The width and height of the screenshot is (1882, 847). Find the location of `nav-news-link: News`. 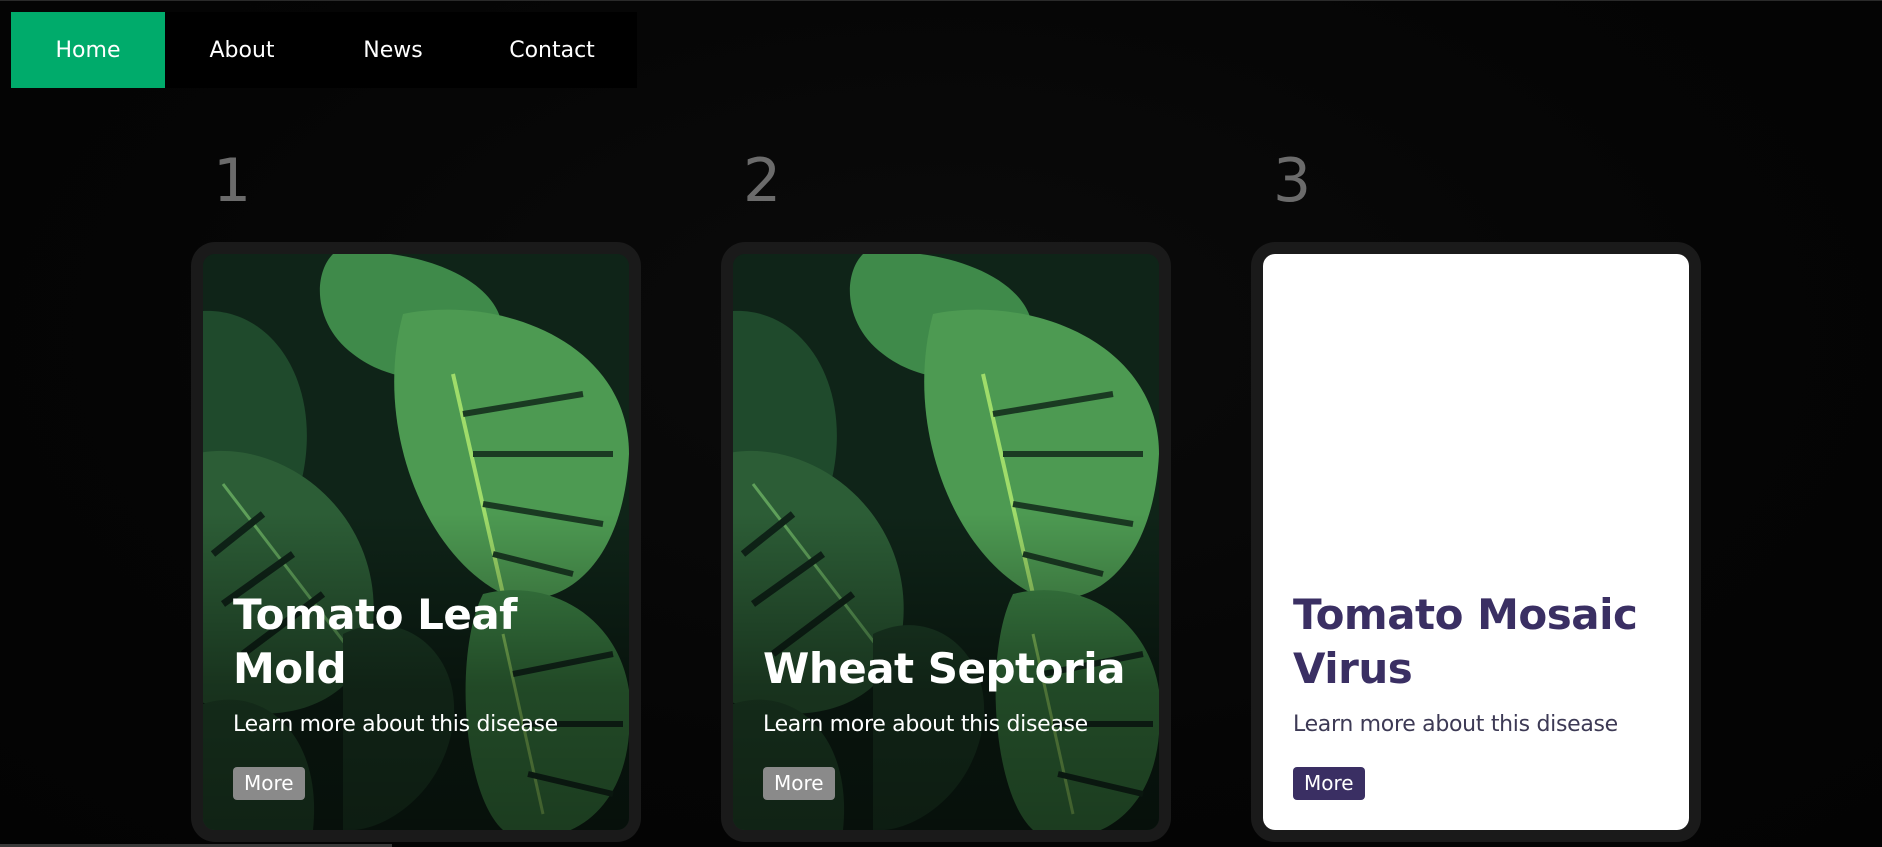

nav-news-link: News is located at coordinates (393, 50).